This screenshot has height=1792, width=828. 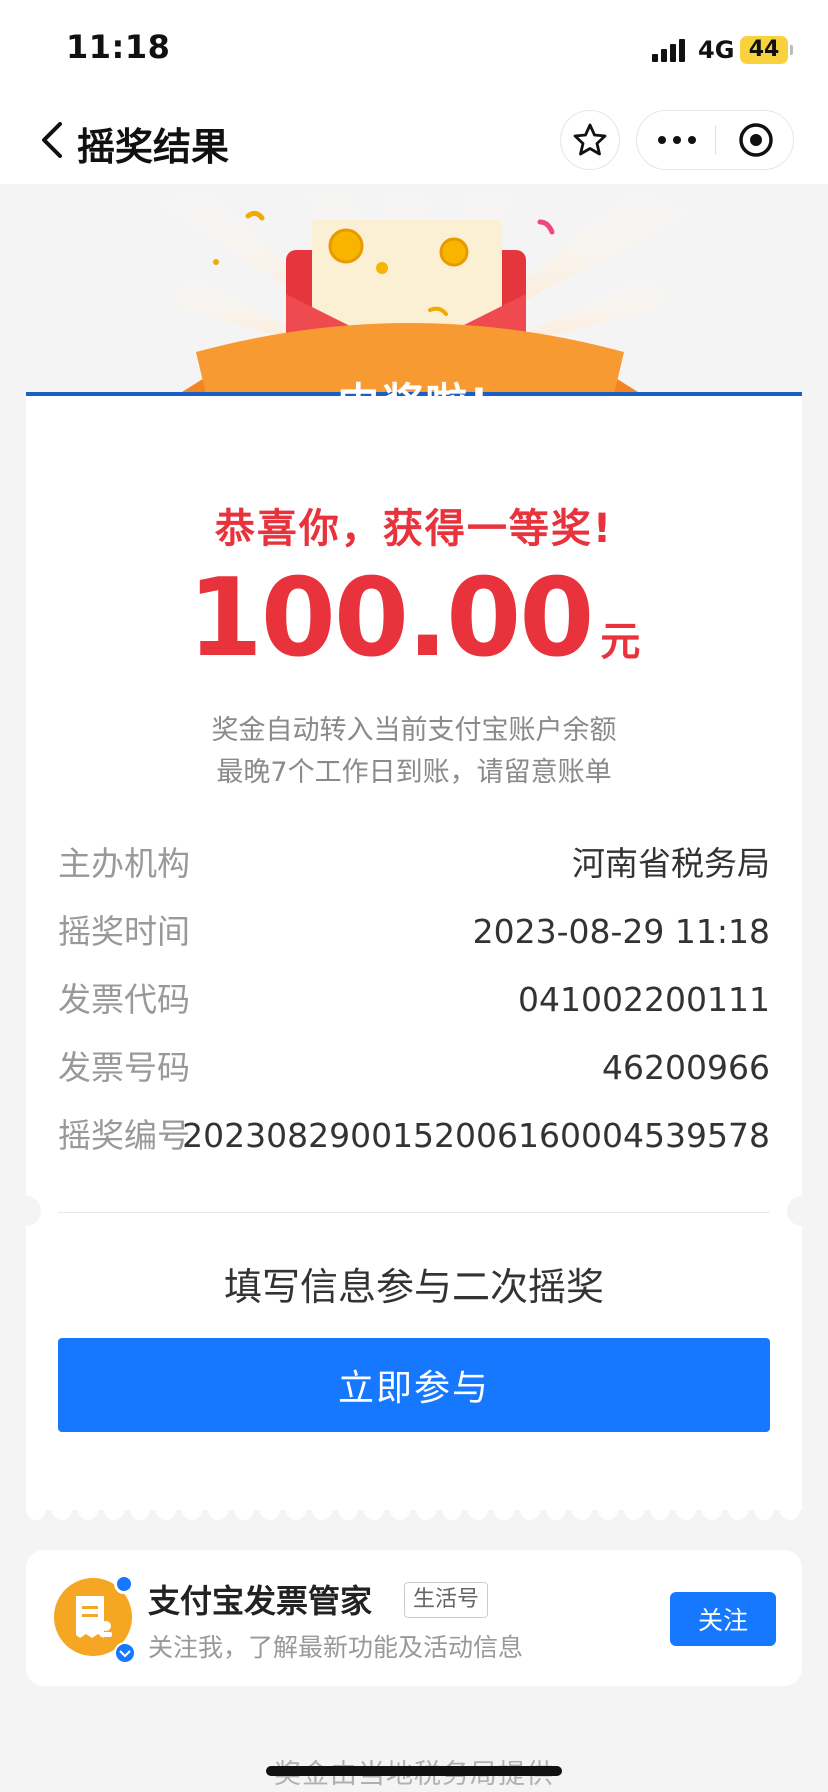 What do you see at coordinates (802, 1211) in the screenshot?
I see `ticket-notch-right` at bounding box center [802, 1211].